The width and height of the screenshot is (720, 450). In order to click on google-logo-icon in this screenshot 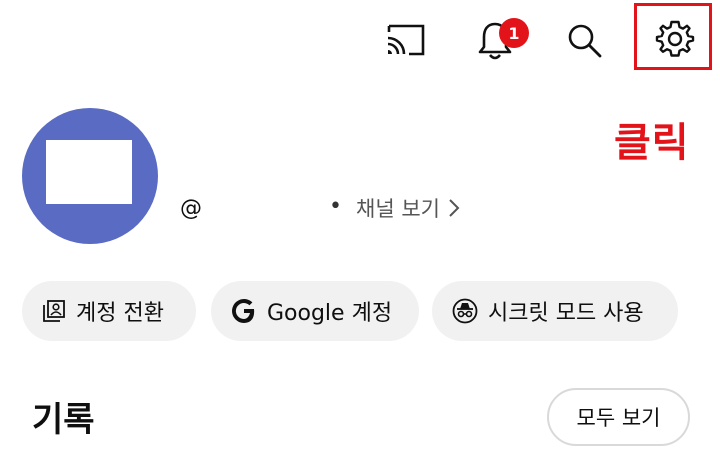, I will do `click(243, 311)`.